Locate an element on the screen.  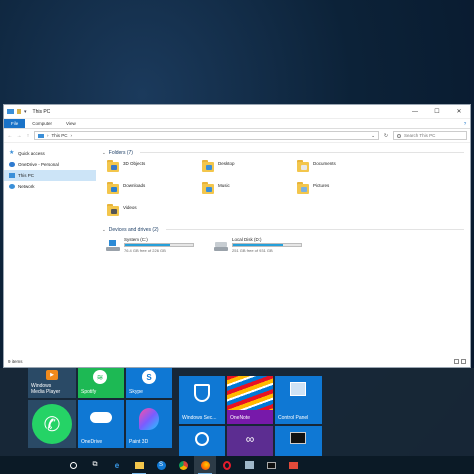
tile-label: Skype is located at coordinates (136, 392).